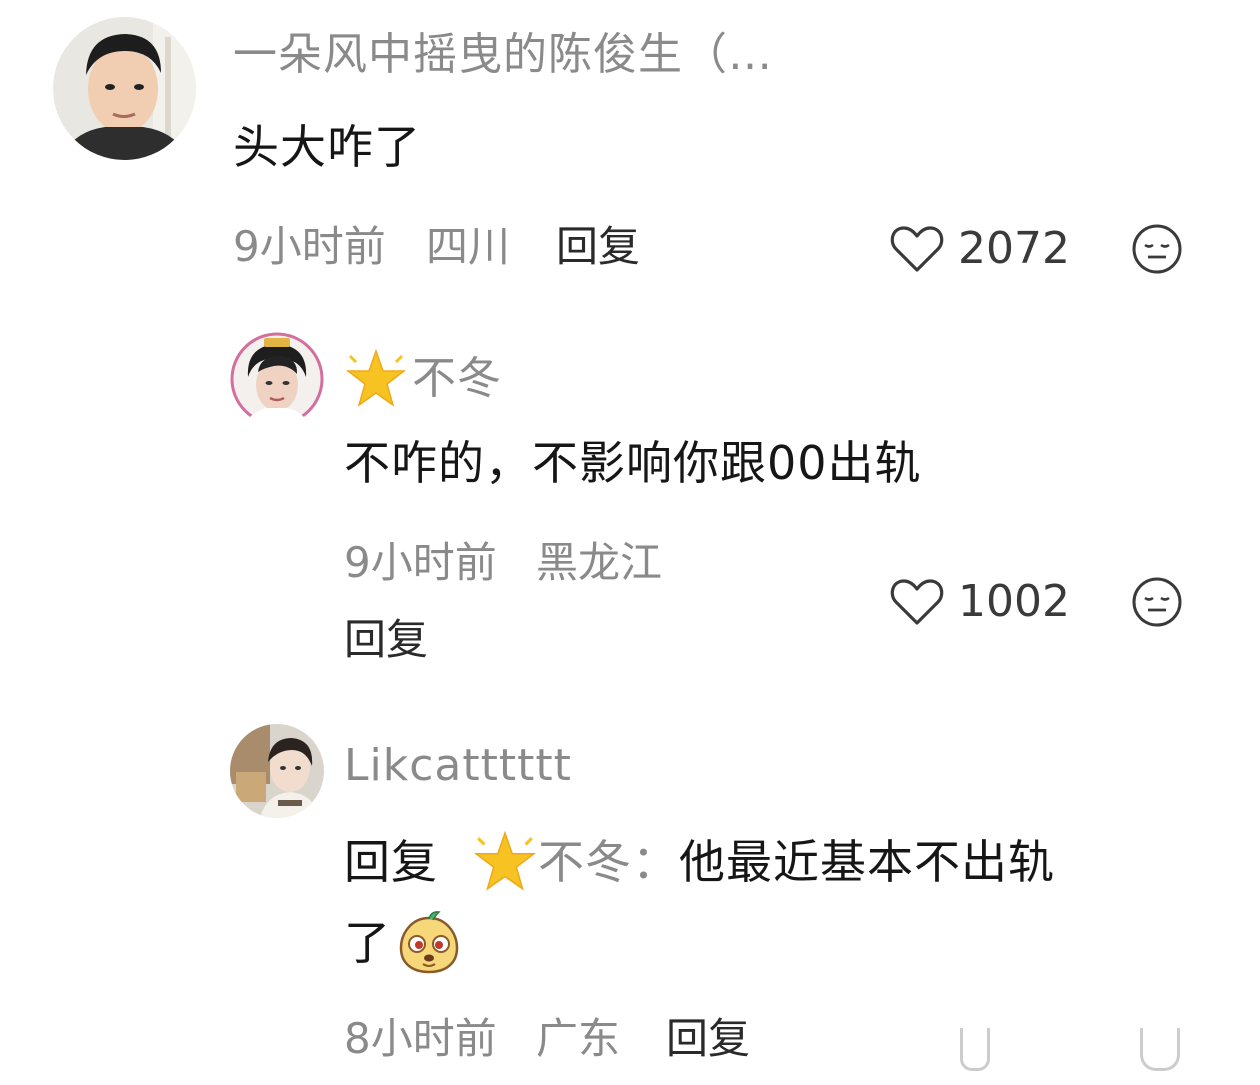 This screenshot has height=1085, width=1260. What do you see at coordinates (608, 862) in the screenshot?
I see `mention-username: 不冬：` at bounding box center [608, 862].